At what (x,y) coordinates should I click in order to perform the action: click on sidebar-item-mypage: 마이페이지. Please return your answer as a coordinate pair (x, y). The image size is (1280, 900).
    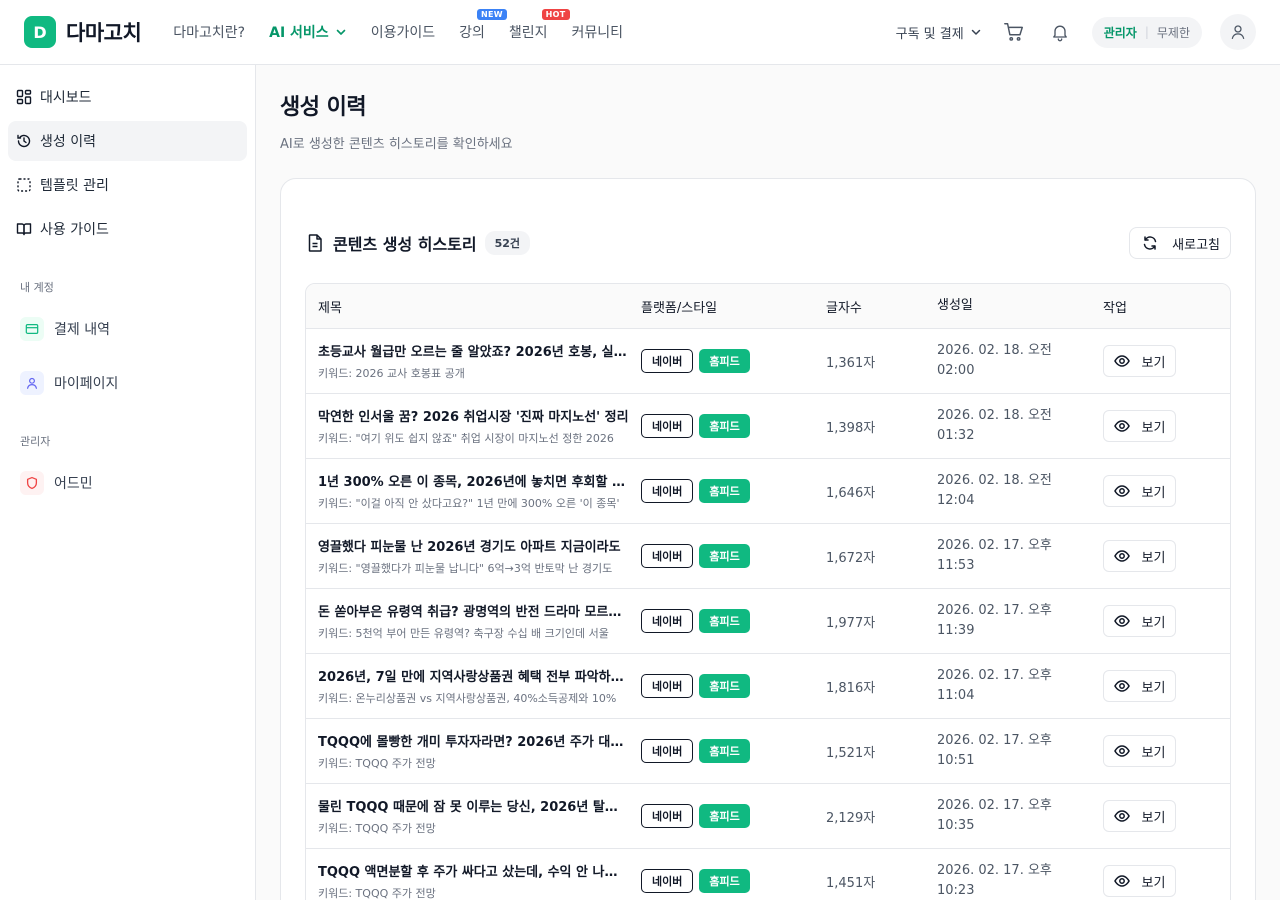
    Looking at the image, I should click on (127, 383).